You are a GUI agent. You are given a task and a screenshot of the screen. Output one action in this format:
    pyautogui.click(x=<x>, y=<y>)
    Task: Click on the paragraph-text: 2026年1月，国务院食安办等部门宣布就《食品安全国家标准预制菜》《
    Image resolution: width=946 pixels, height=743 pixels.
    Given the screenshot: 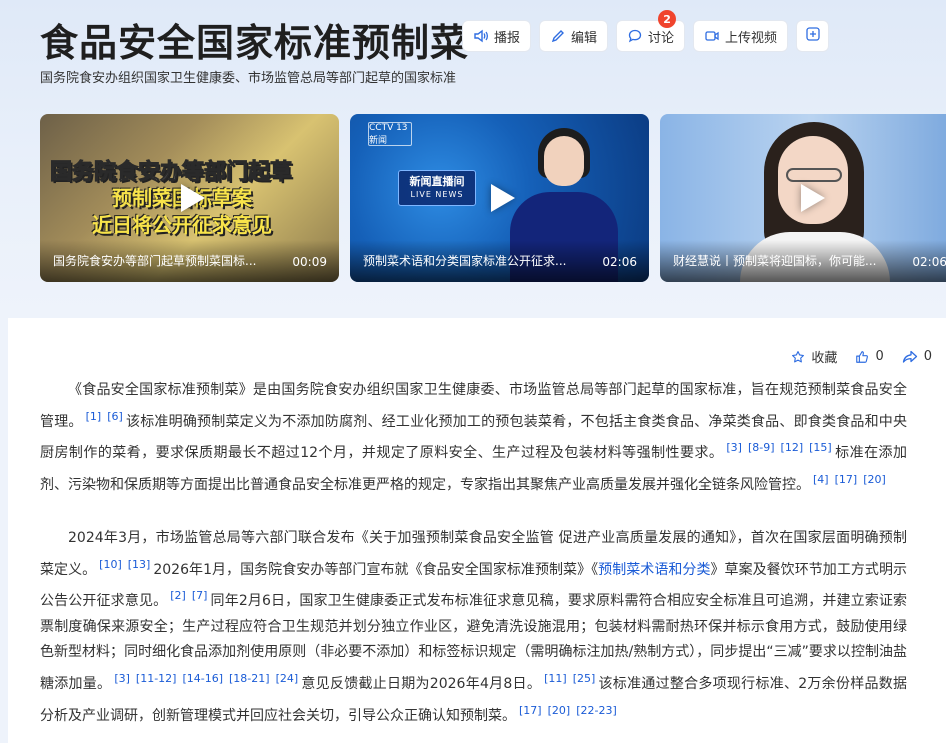 What is the action you would take?
    pyautogui.click(x=376, y=569)
    